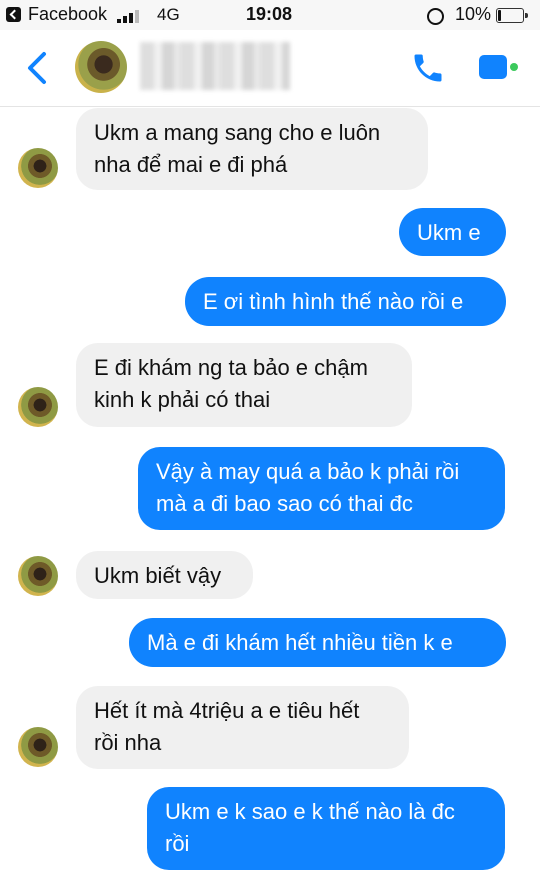  I want to click on video-camera-icon, so click(500, 67).